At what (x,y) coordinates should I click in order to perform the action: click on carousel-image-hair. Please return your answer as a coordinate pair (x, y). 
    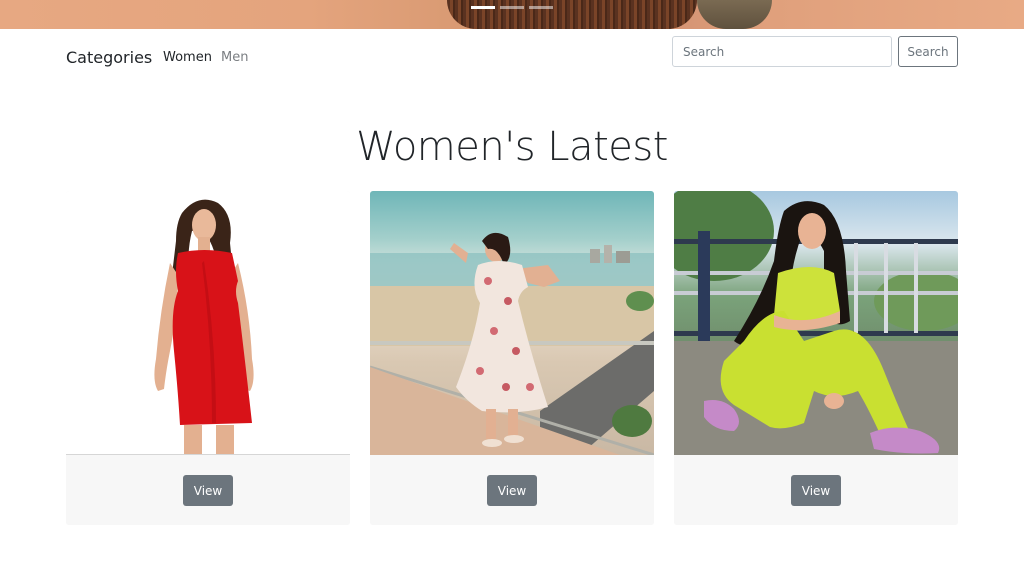
    Looking at the image, I should click on (572, 14).